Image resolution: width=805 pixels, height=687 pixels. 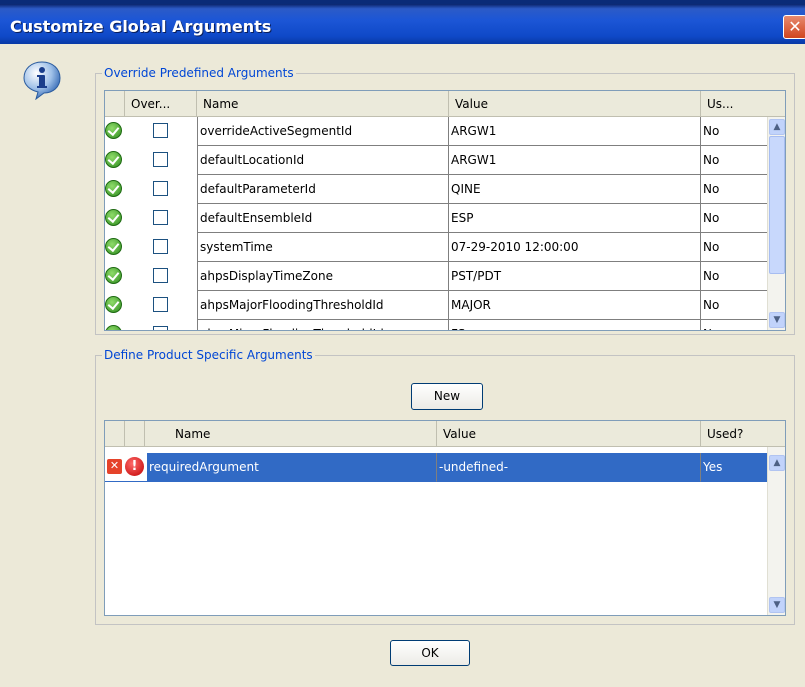 What do you see at coordinates (430, 653) in the screenshot?
I see `ok-button: OK` at bounding box center [430, 653].